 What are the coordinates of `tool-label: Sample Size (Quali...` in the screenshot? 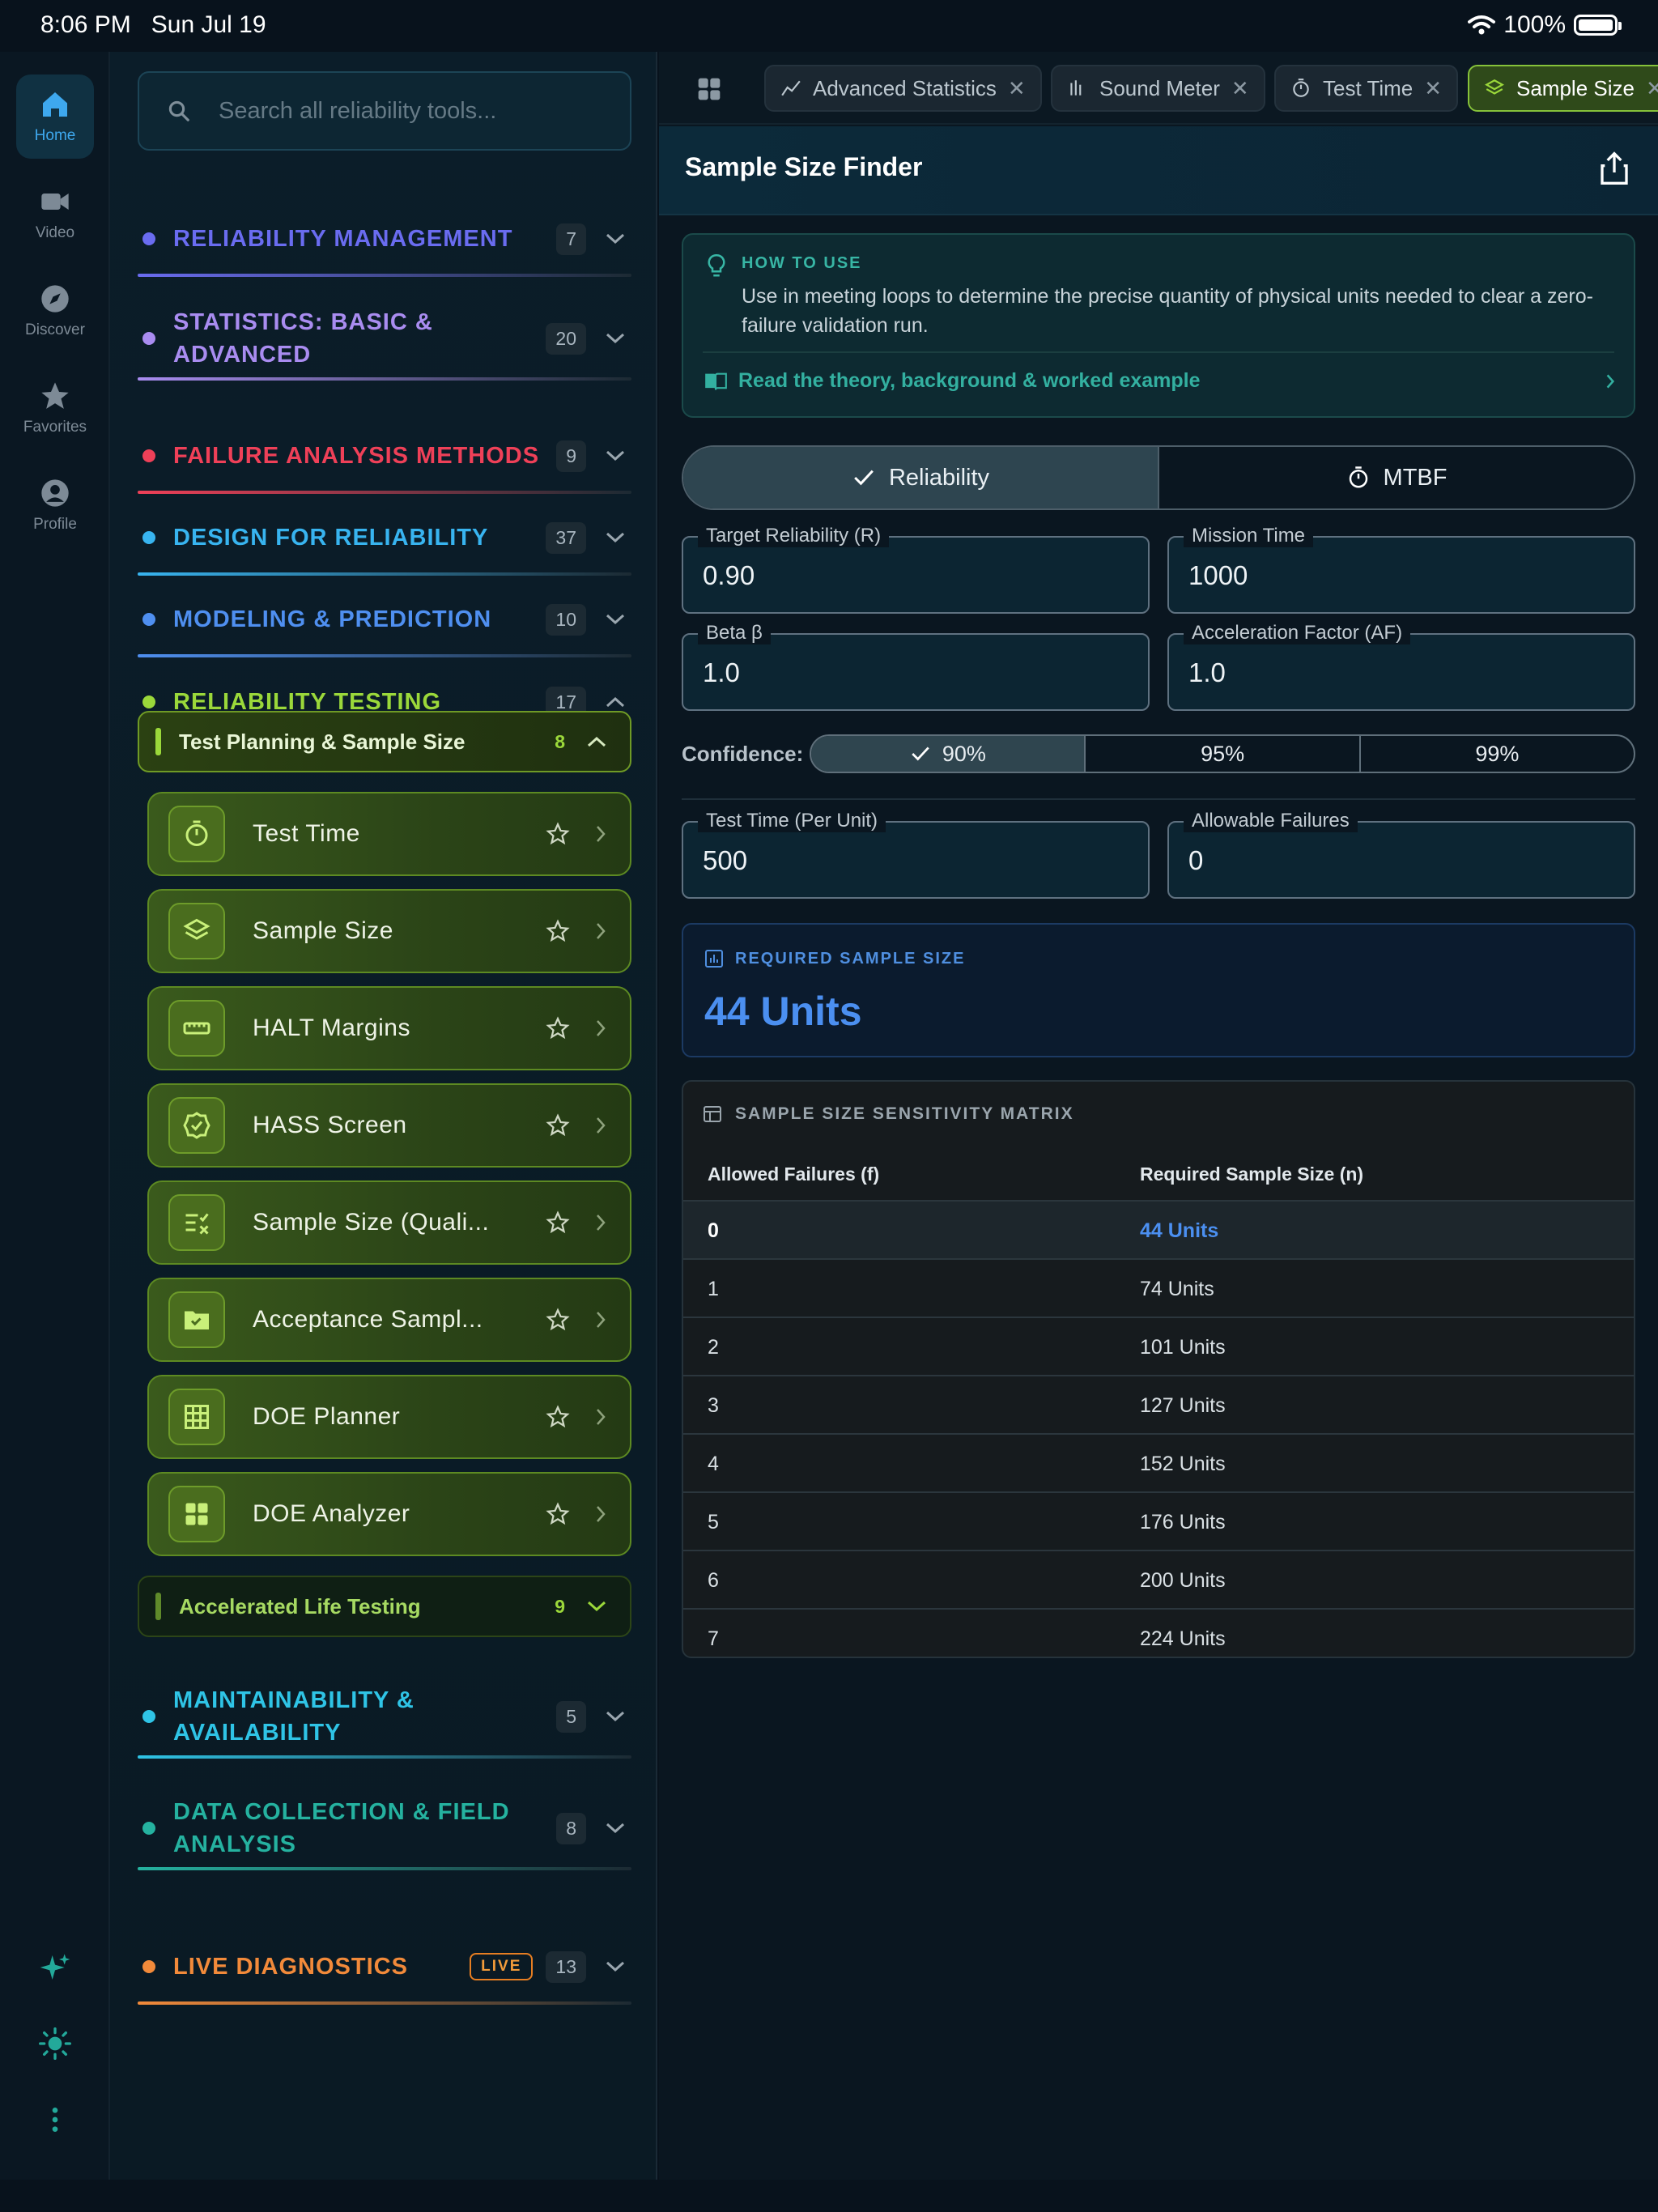 It's located at (371, 1222).